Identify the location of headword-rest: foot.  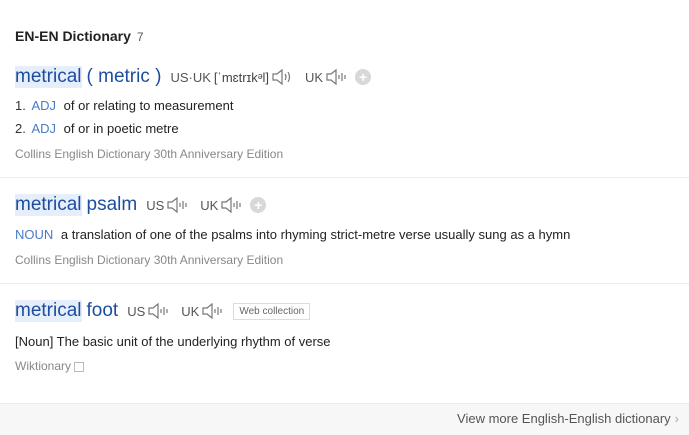
(103, 311).